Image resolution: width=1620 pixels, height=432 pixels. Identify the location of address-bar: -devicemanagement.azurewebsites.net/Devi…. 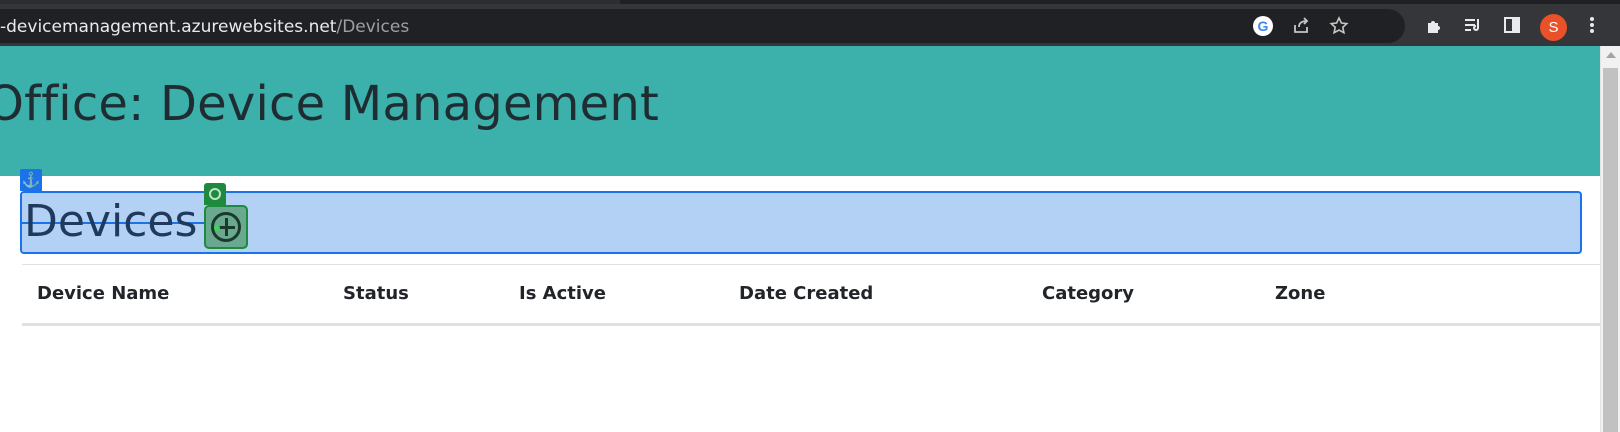
(702, 26).